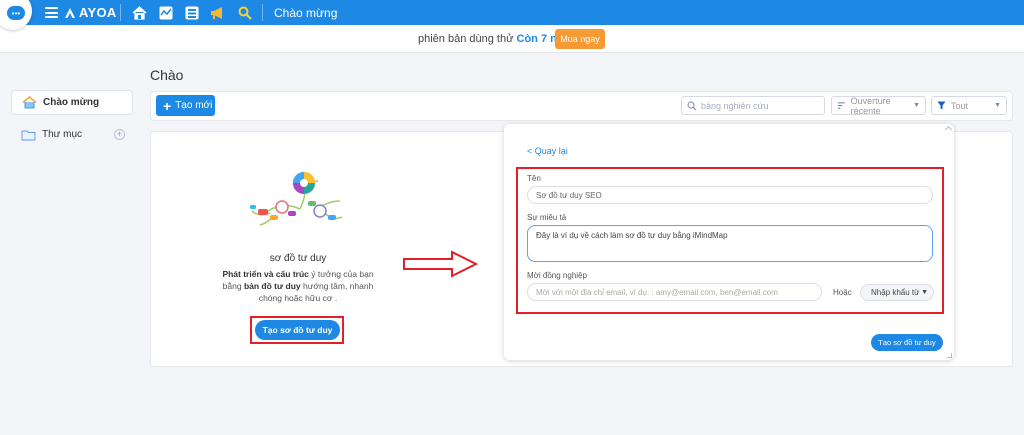  I want to click on desc-bold-2: bản đồ tư duy, so click(272, 286).